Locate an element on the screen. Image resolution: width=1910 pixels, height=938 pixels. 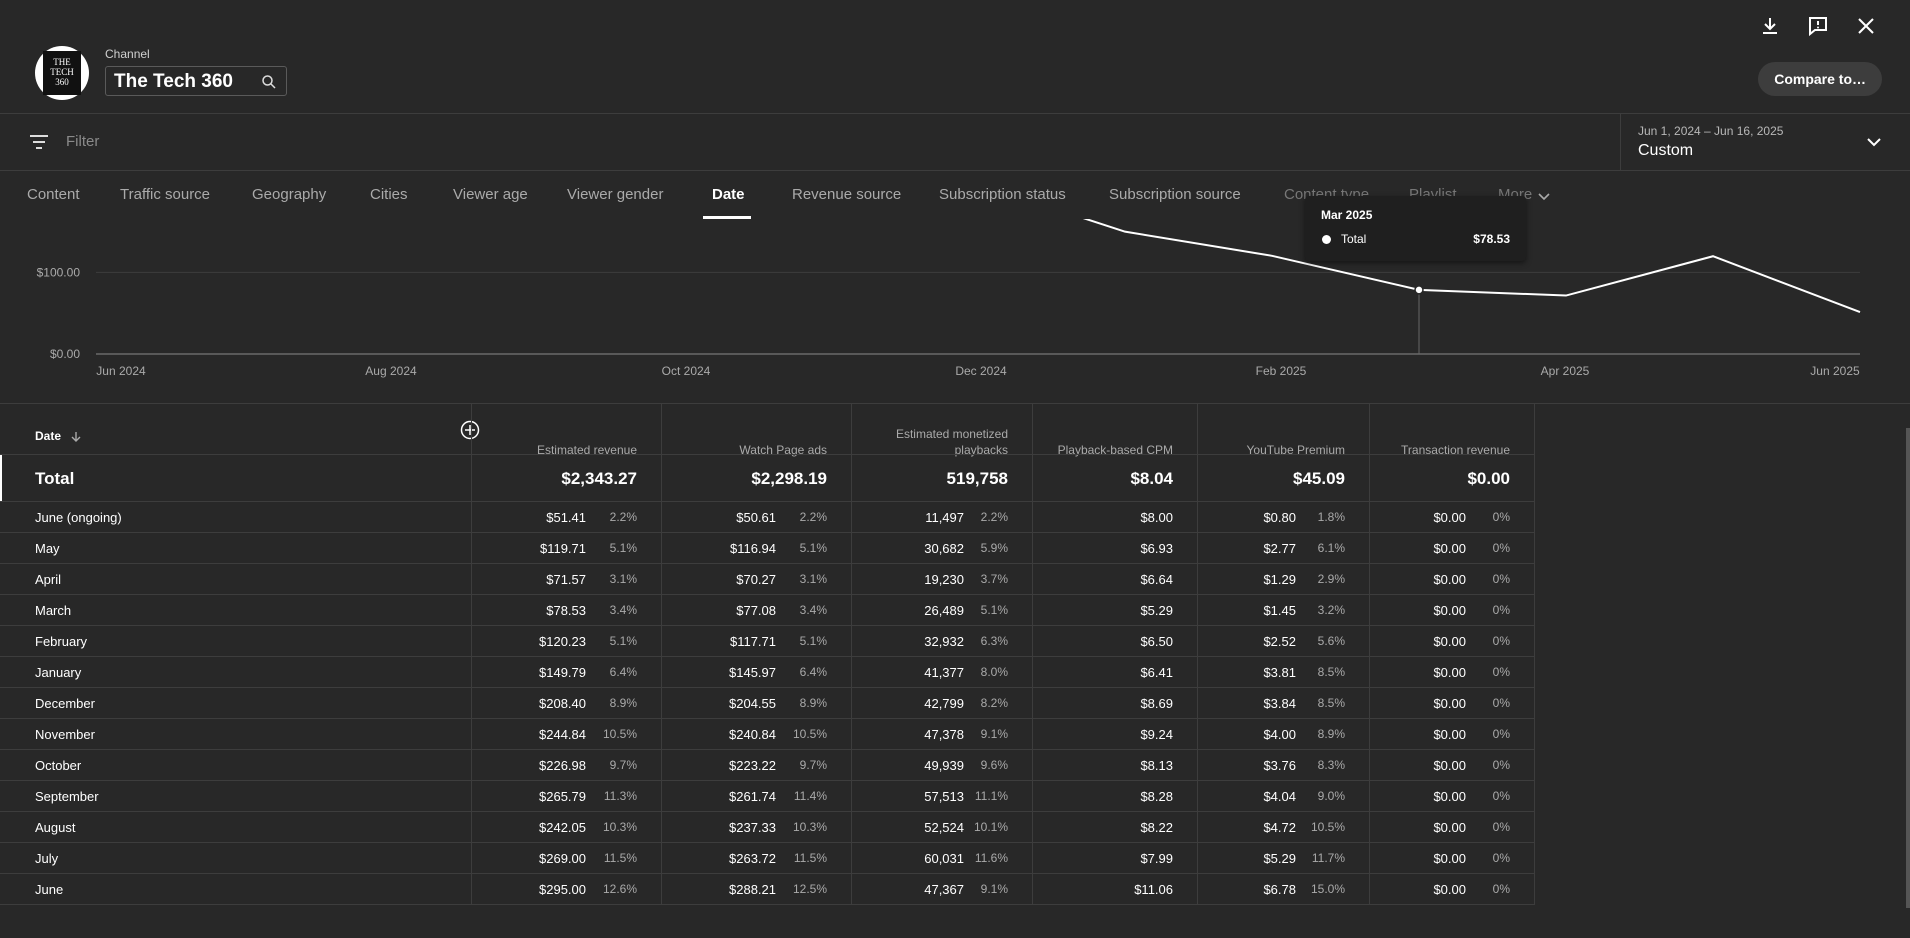
row-value: $240.84 is located at coordinates (752, 734).